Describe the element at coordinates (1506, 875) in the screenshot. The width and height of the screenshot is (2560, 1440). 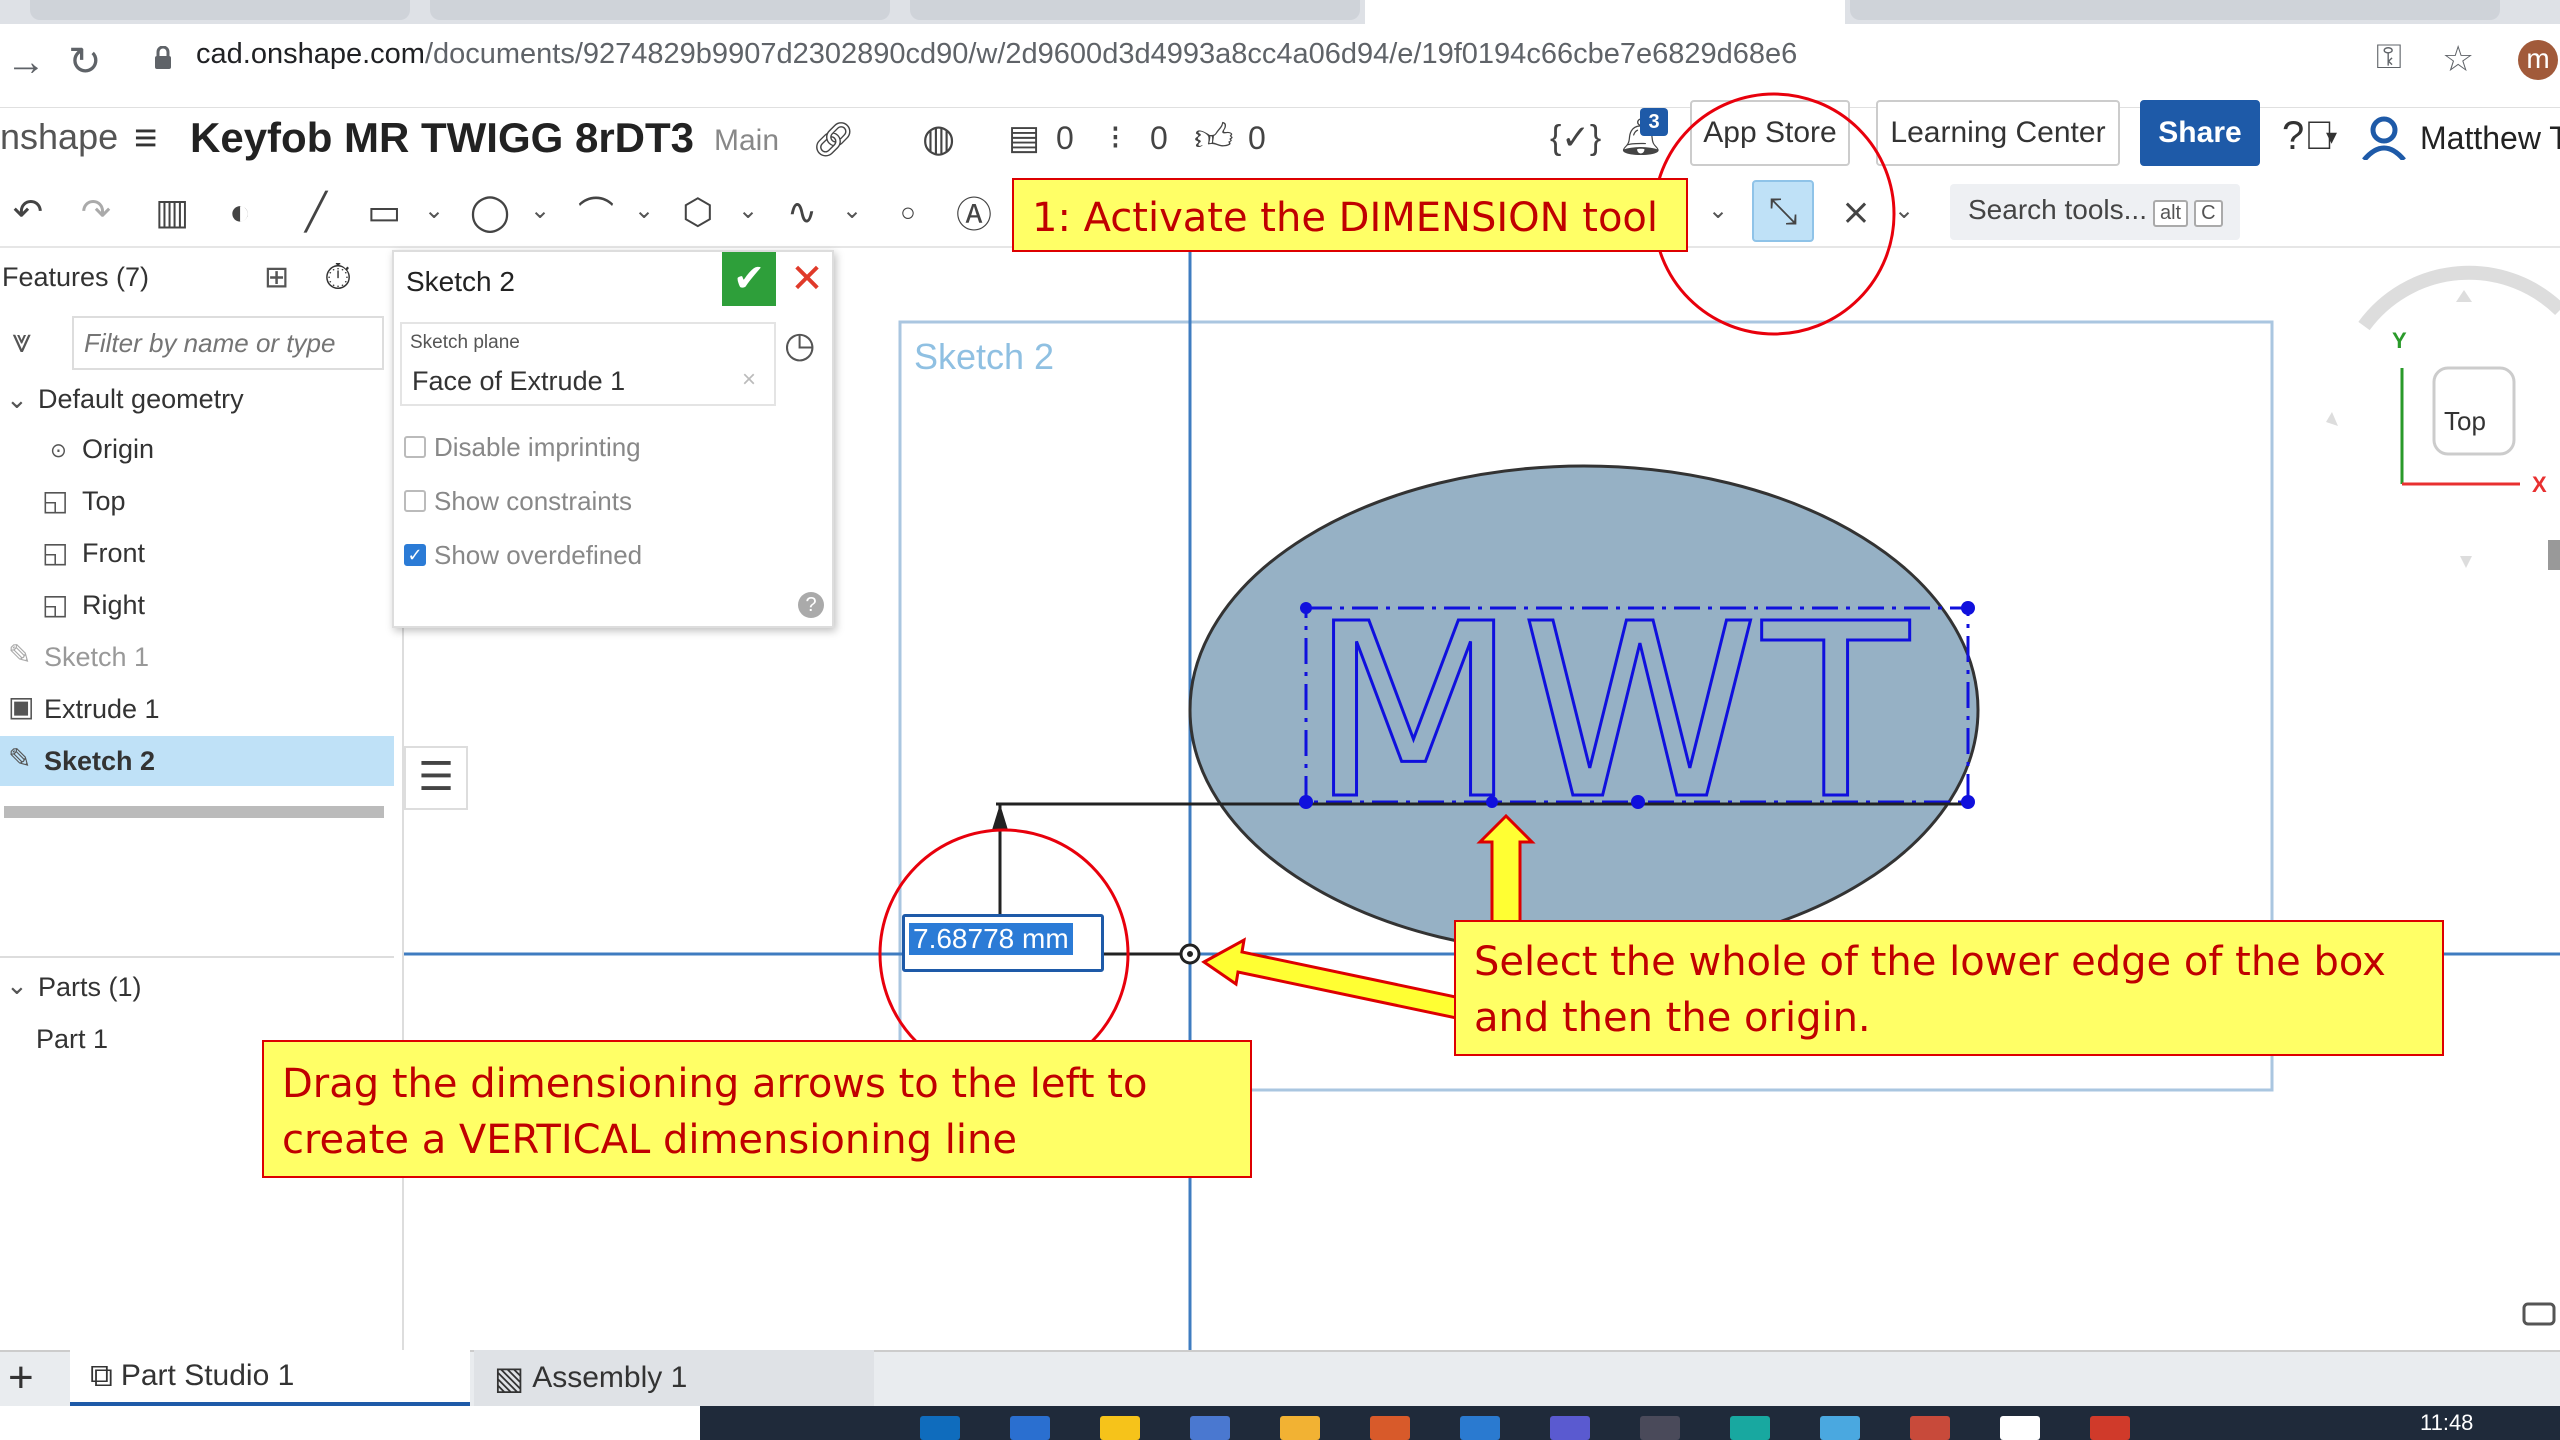
I see `up-arrow` at that location.